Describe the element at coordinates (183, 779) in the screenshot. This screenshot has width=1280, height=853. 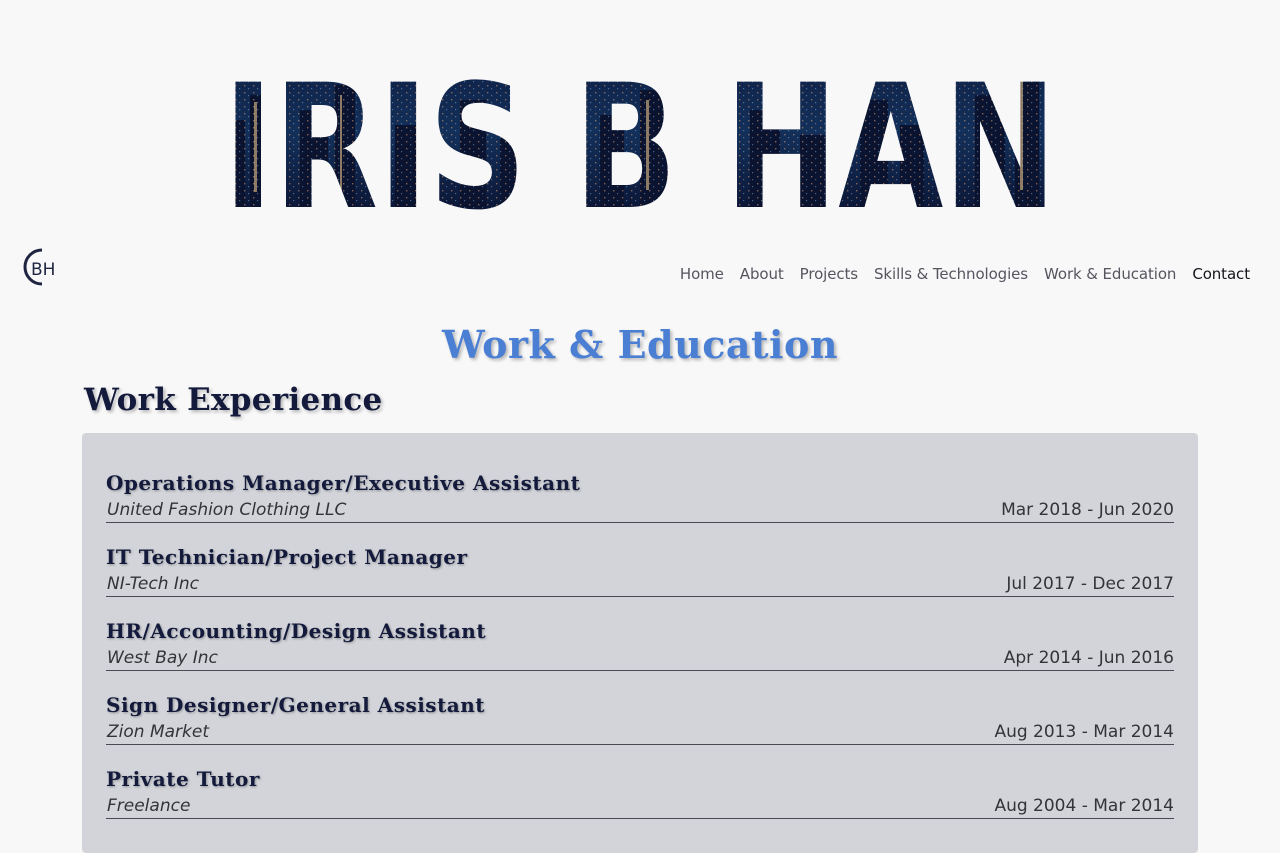
I see `job-role: Private Tutor` at that location.